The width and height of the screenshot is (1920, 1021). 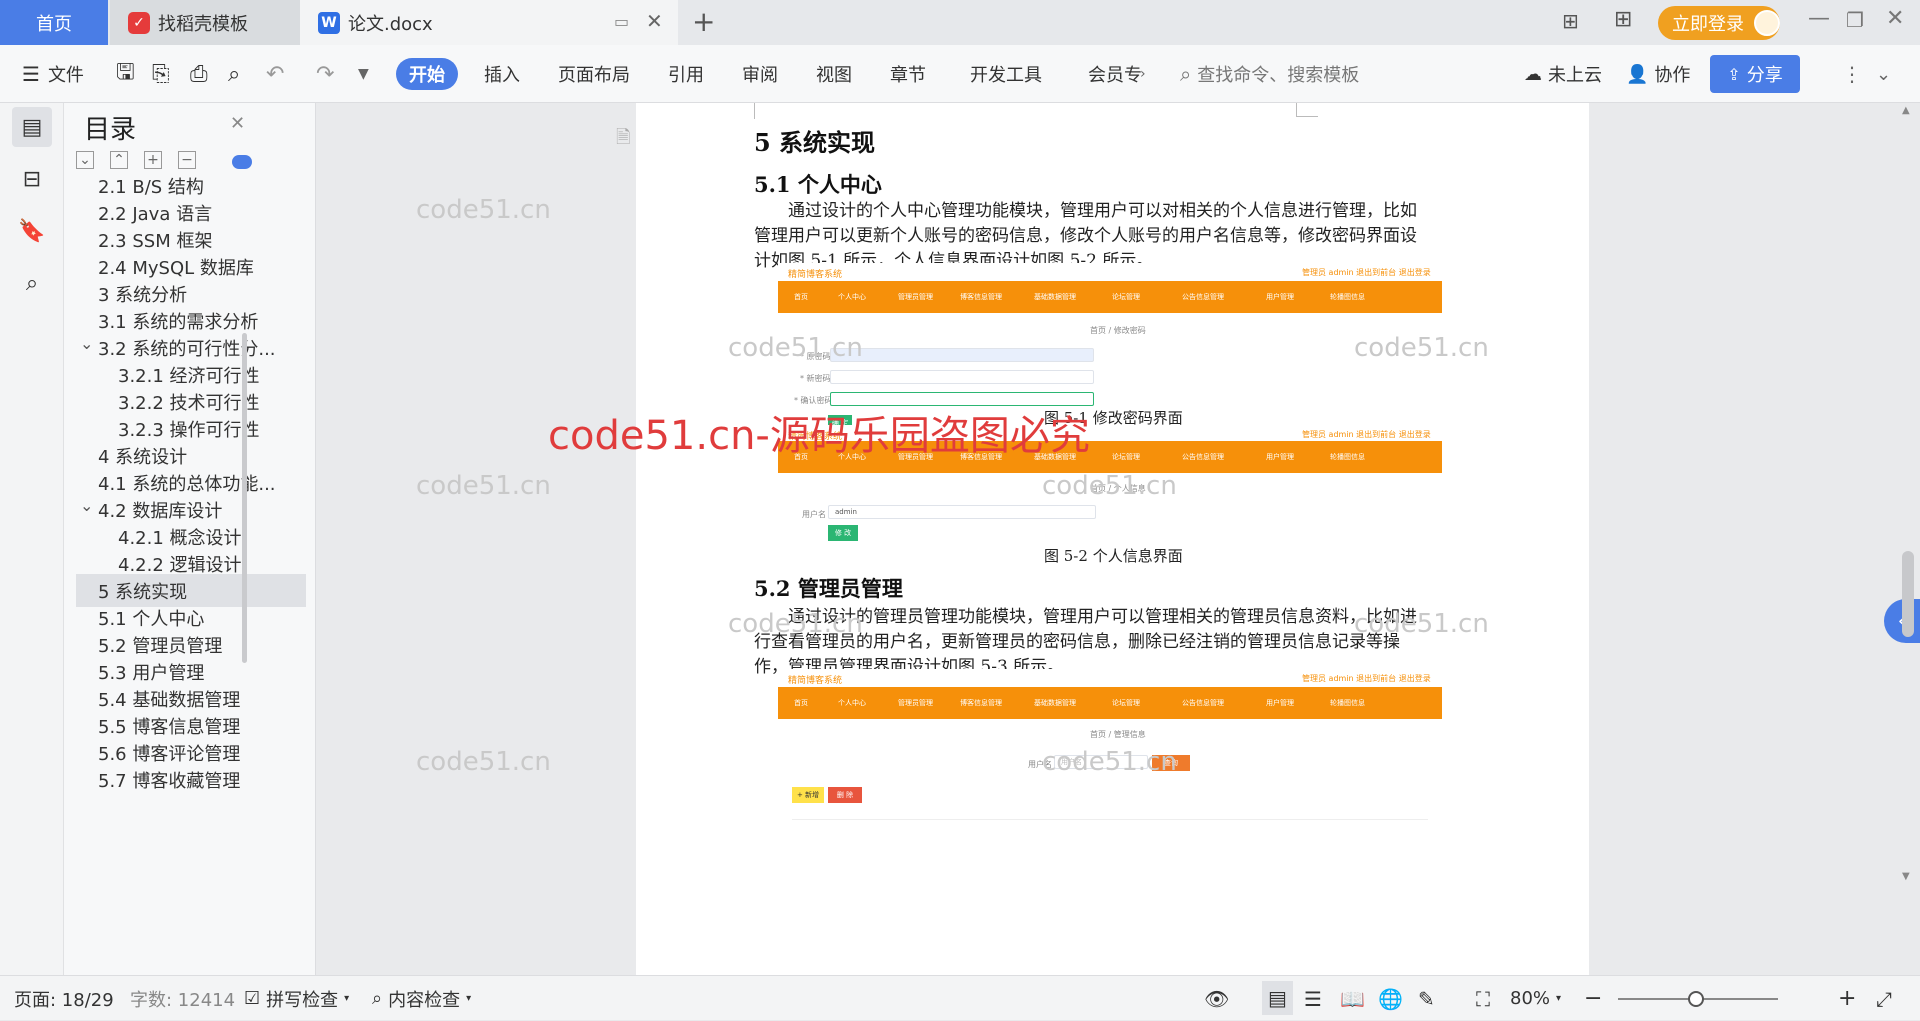 I want to click on zoom-in-icon: +, so click(x=1847, y=998).